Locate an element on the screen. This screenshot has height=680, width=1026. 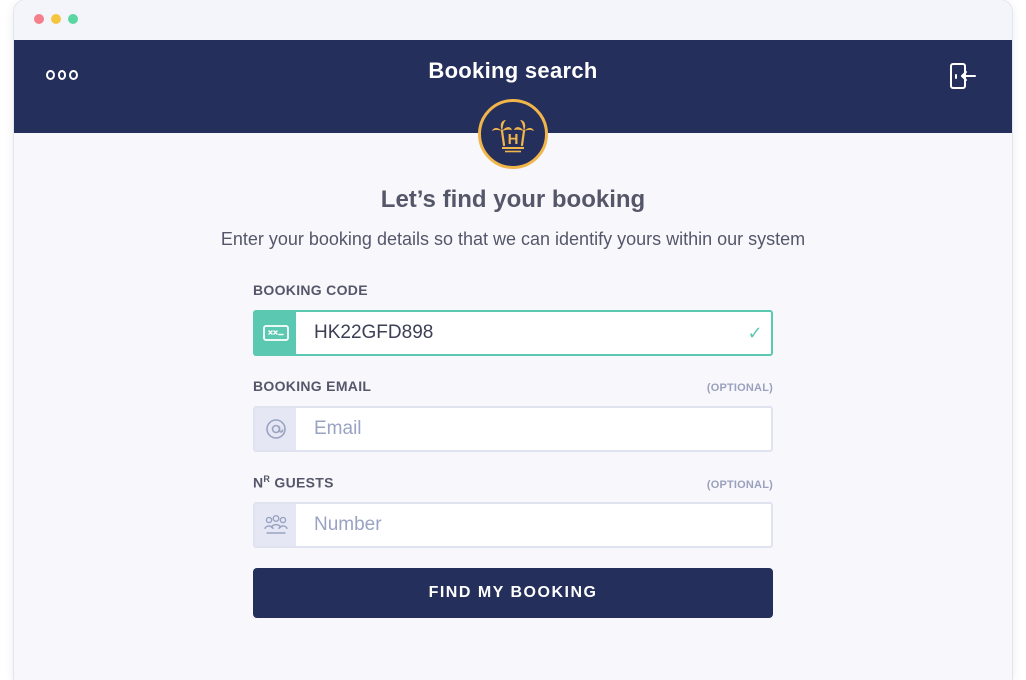
booking-code-field: ✓ is located at coordinates (513, 333).